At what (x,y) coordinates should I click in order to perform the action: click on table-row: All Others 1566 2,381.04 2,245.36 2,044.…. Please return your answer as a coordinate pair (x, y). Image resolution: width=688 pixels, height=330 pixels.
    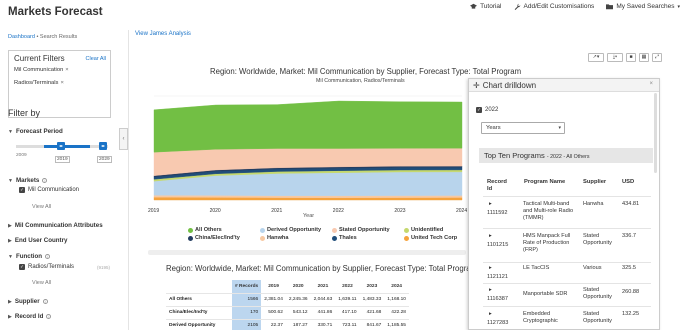
    Looking at the image, I should click on (287, 300).